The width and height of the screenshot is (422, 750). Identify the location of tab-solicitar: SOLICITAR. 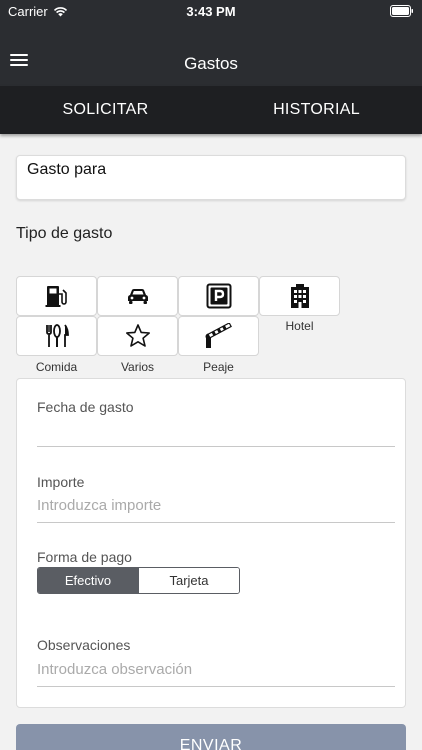
(105, 110).